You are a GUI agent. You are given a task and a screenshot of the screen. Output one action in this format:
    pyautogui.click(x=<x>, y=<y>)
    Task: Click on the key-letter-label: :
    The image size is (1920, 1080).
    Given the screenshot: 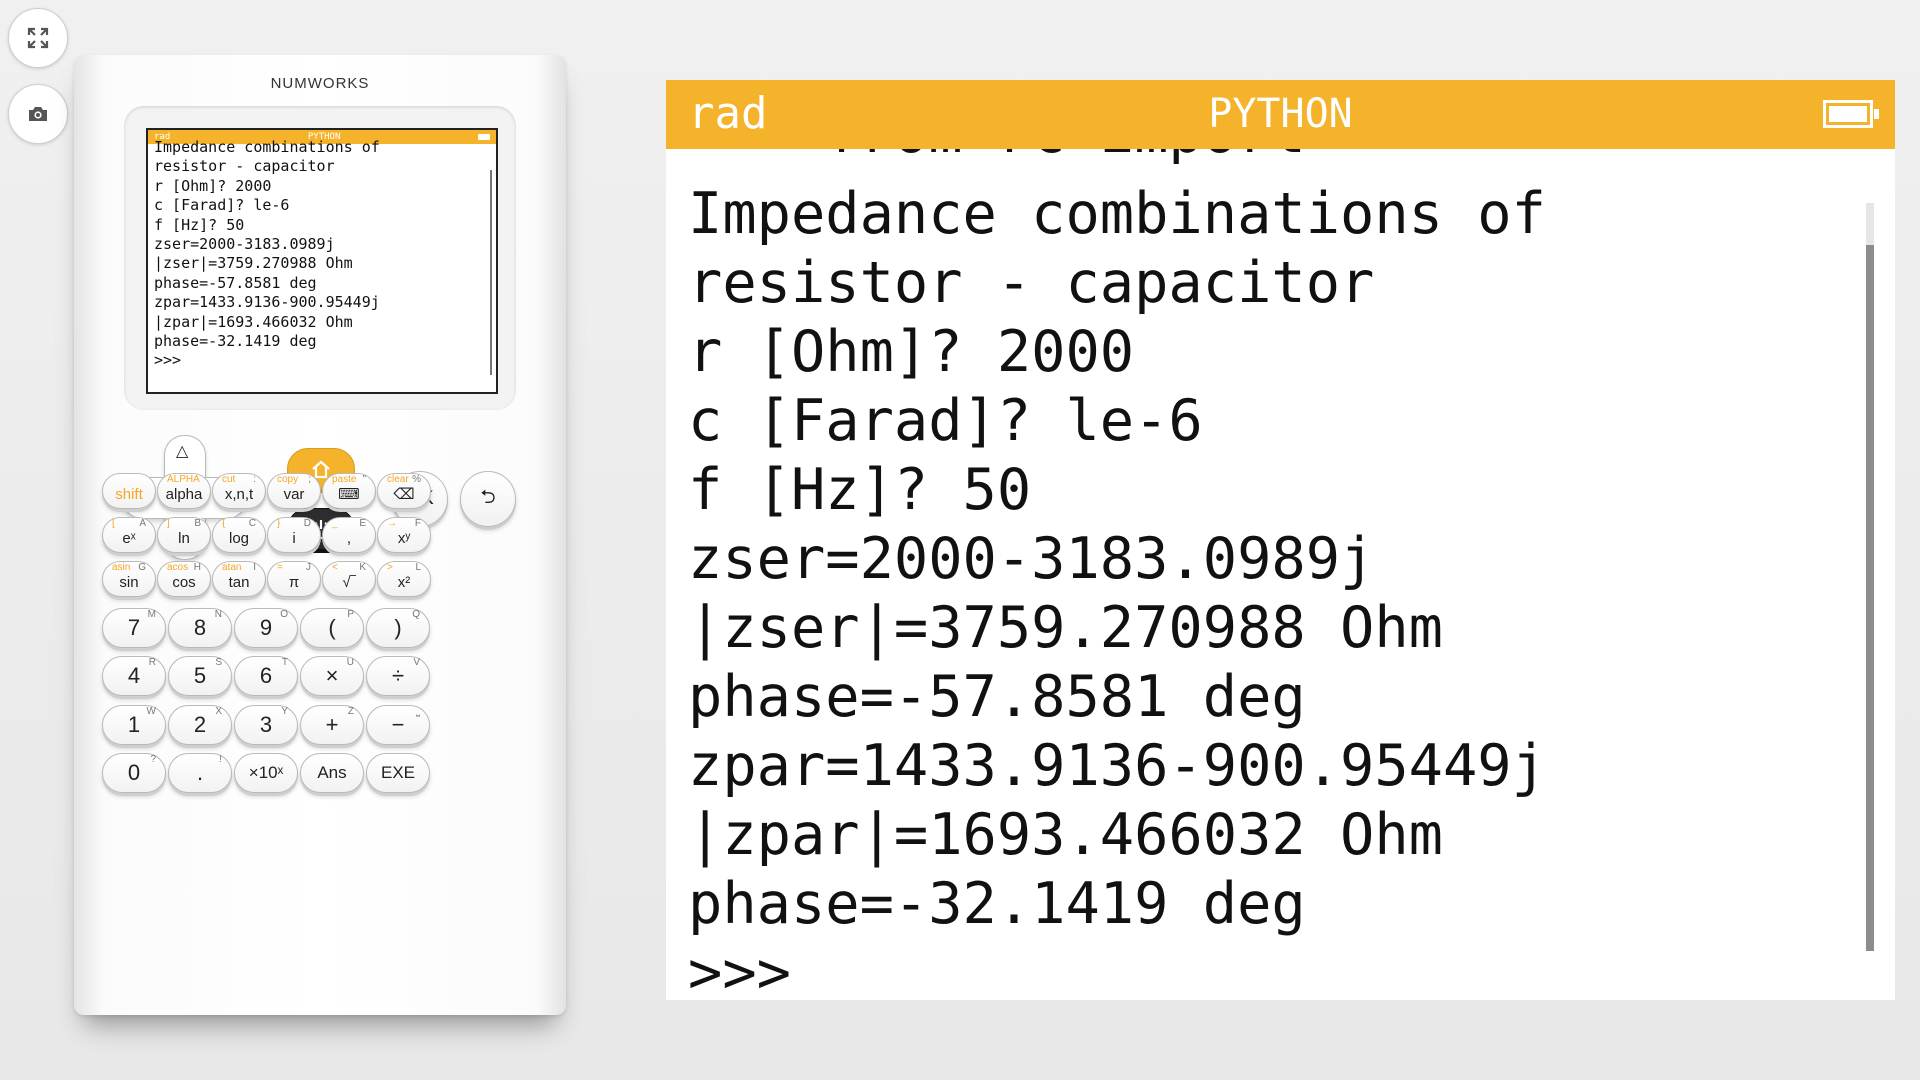 What is the action you would take?
    pyautogui.click(x=254, y=479)
    